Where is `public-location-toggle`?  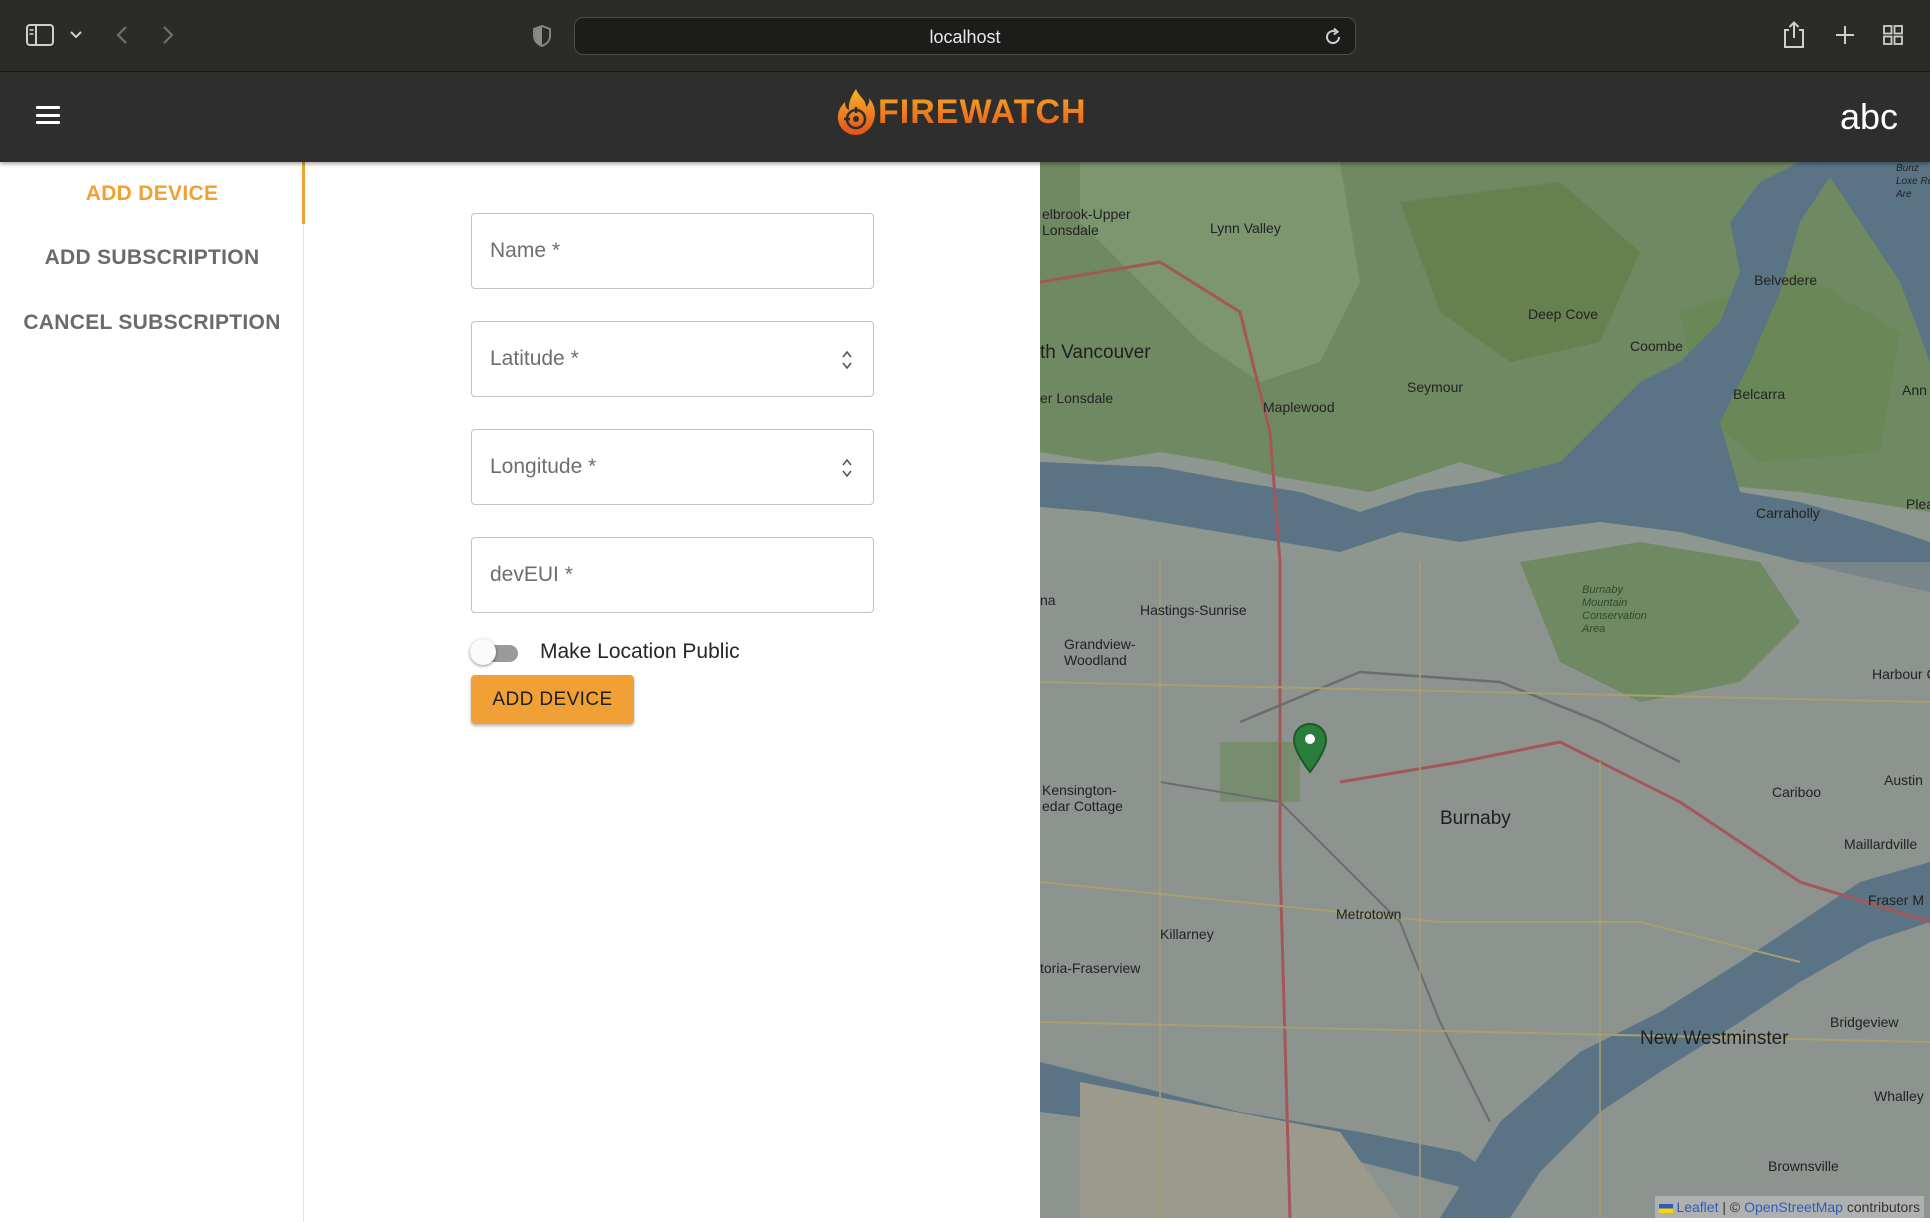
public-location-toggle is located at coordinates (497, 652).